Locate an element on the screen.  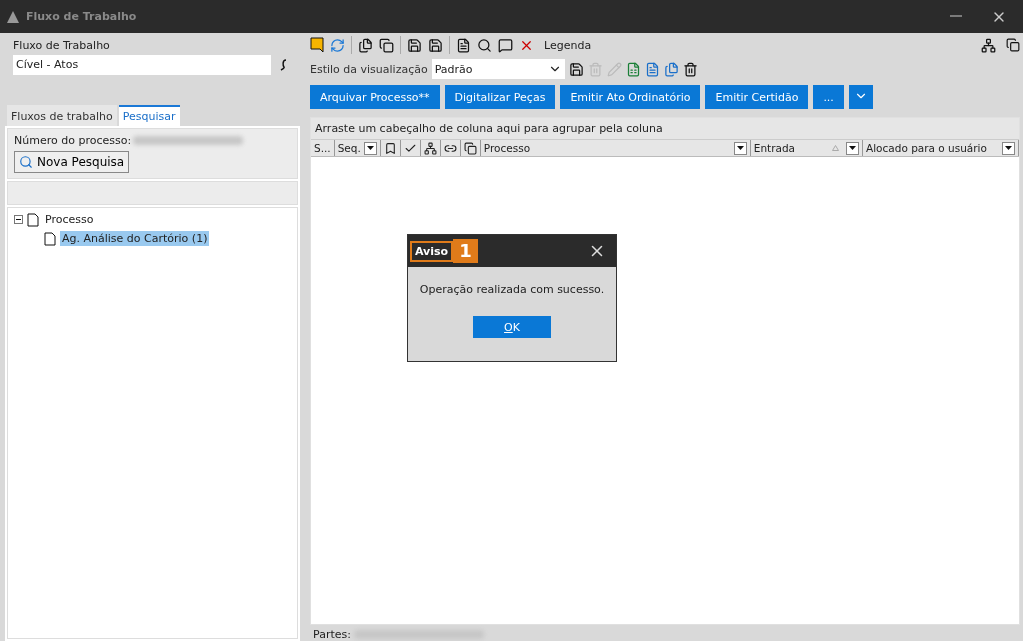
new-search-button: Nova Pesquisa is located at coordinates (72, 162).